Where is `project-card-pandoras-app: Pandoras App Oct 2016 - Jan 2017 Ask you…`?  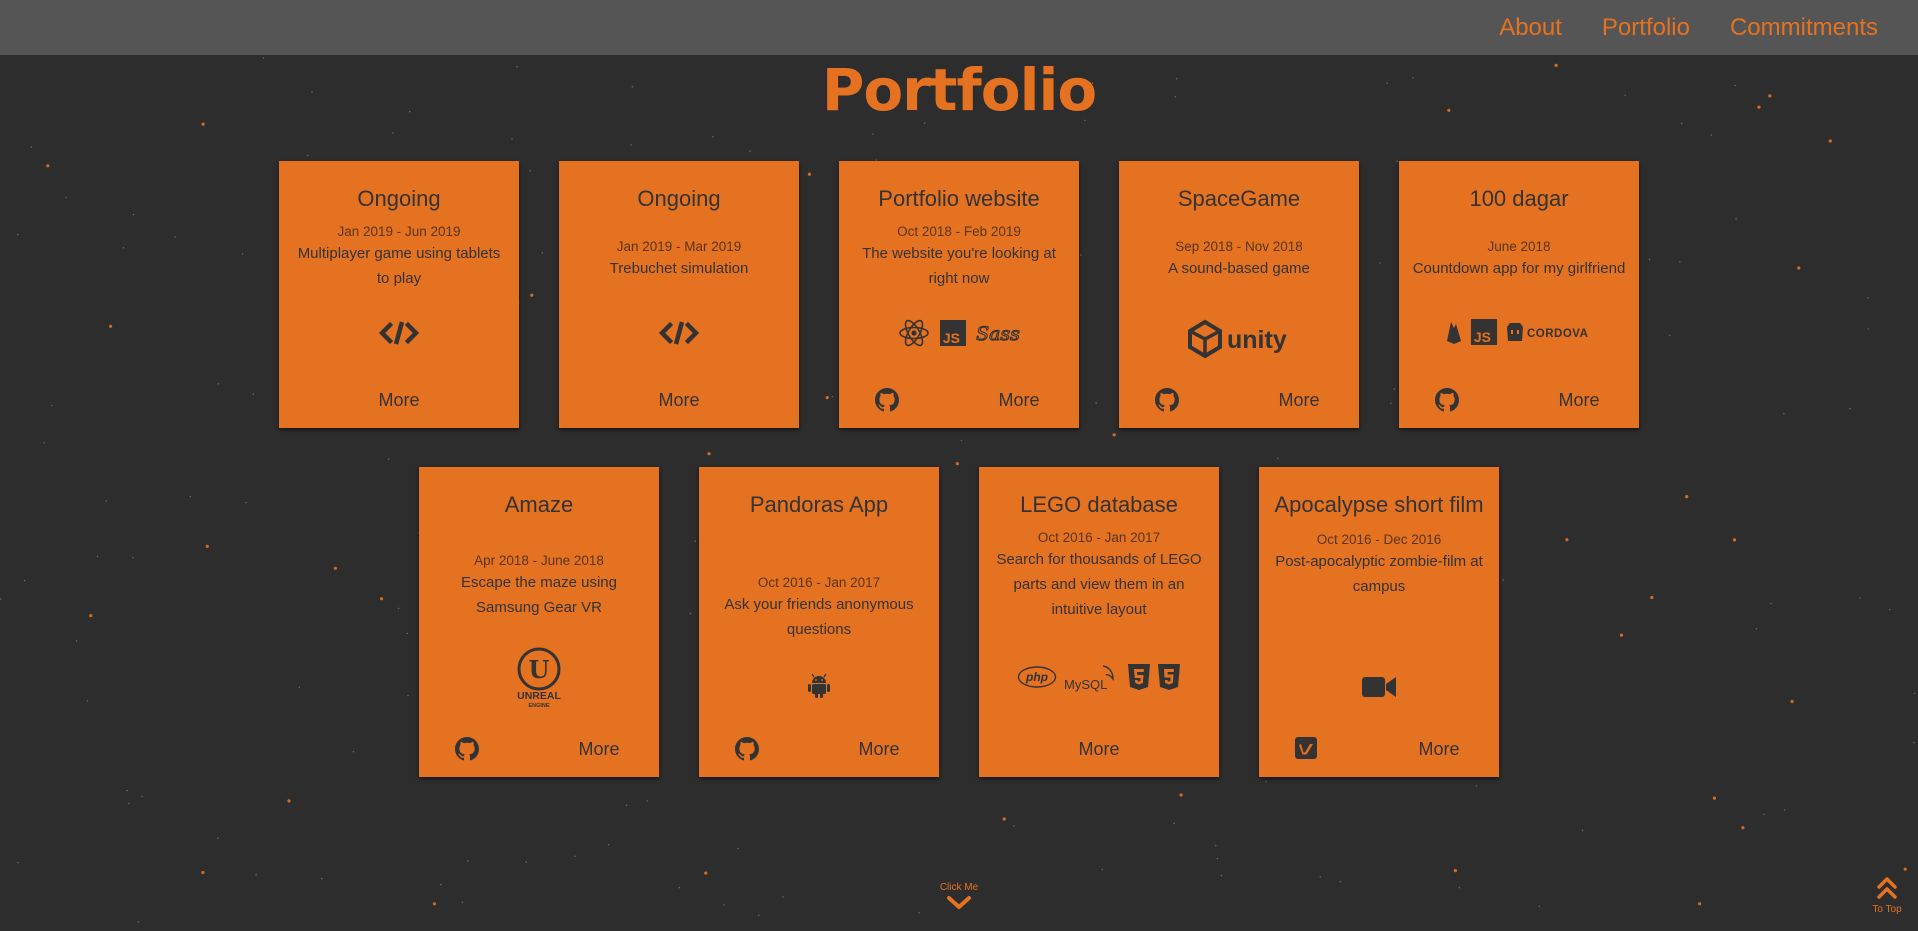
project-card-pandoras-app: Pandoras App Oct 2016 - Jan 2017 Ask you… is located at coordinates (819, 622).